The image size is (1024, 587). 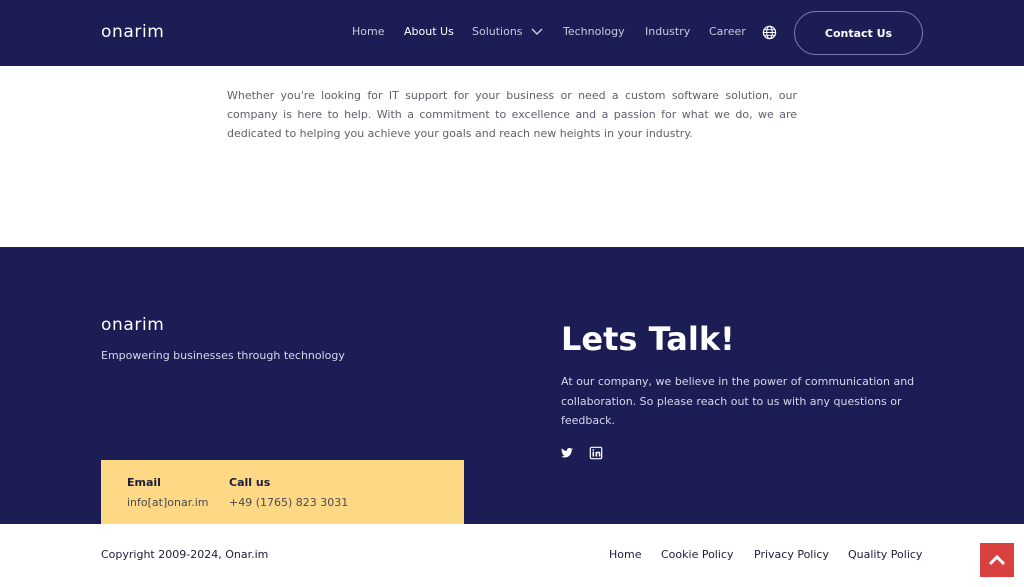 What do you see at coordinates (625, 554) in the screenshot?
I see `footer-link-home: Home` at bounding box center [625, 554].